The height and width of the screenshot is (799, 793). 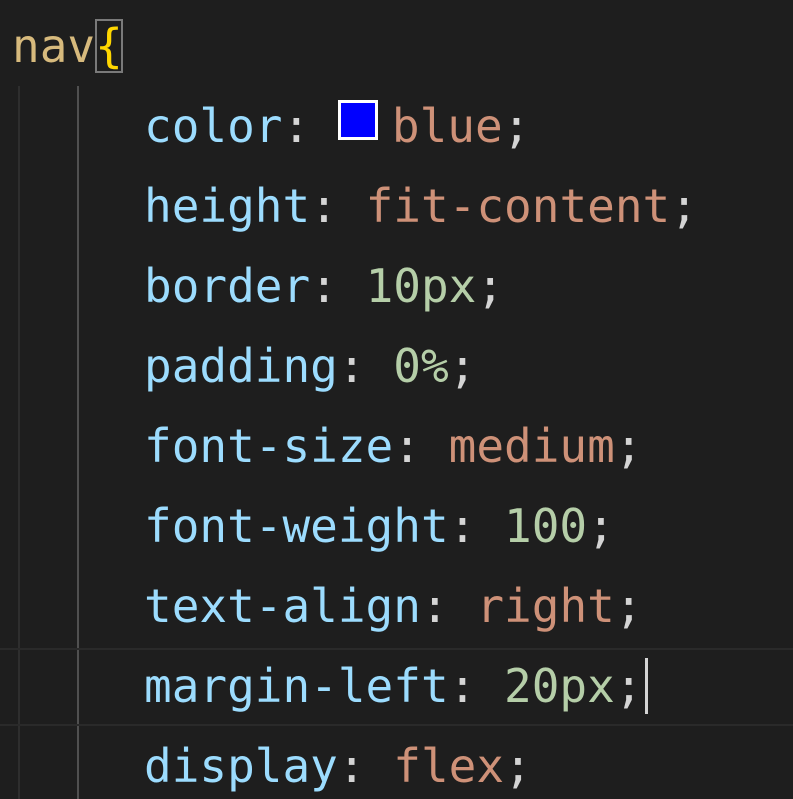 I want to click on css-property: border, so click(x=227, y=286).